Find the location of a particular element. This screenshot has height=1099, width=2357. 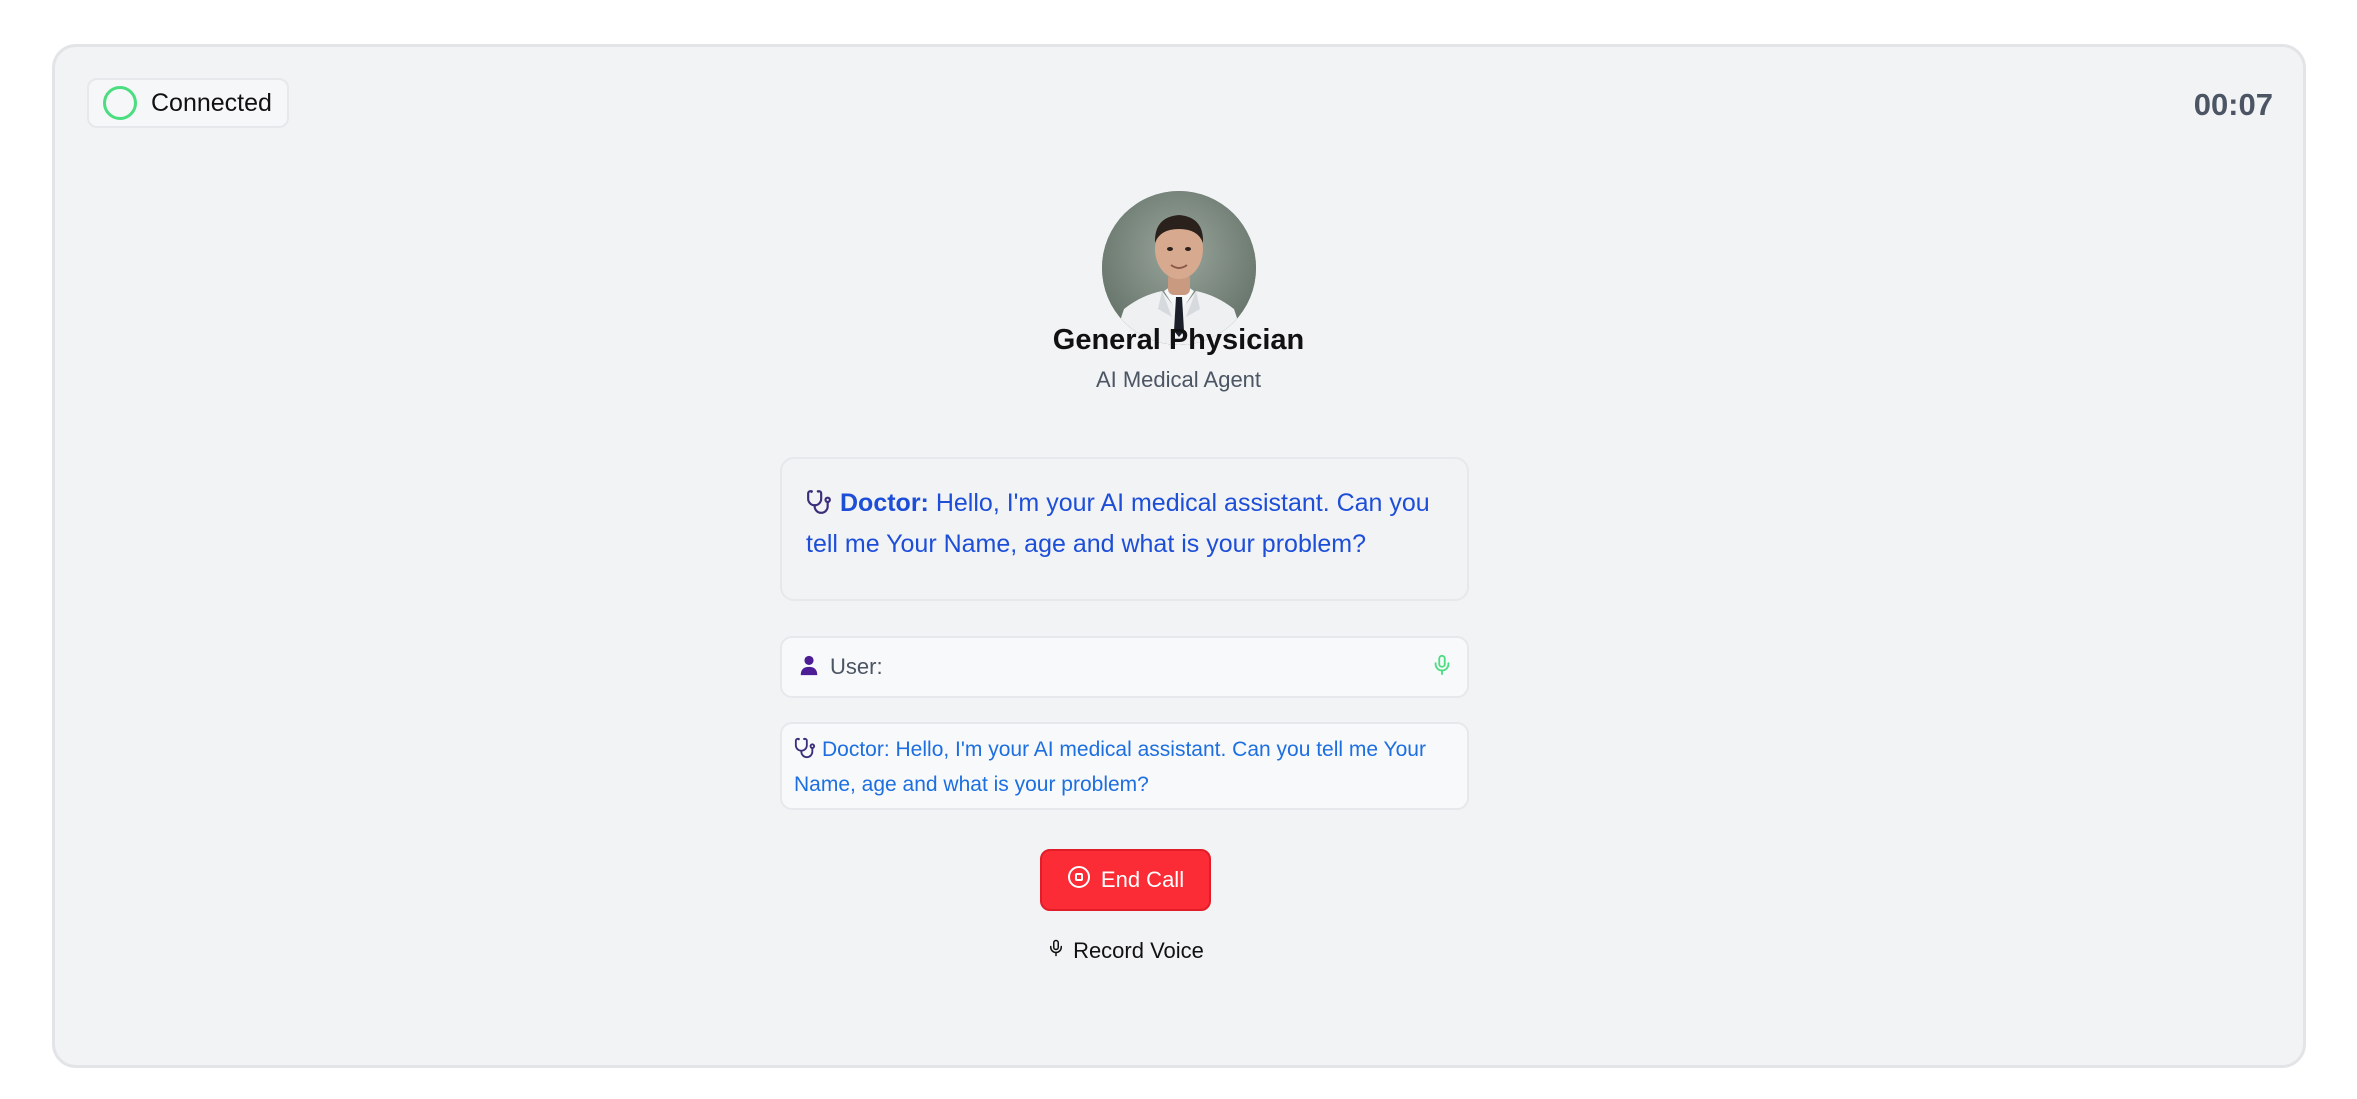

record-voice-label: Record Voice is located at coordinates (1138, 950).